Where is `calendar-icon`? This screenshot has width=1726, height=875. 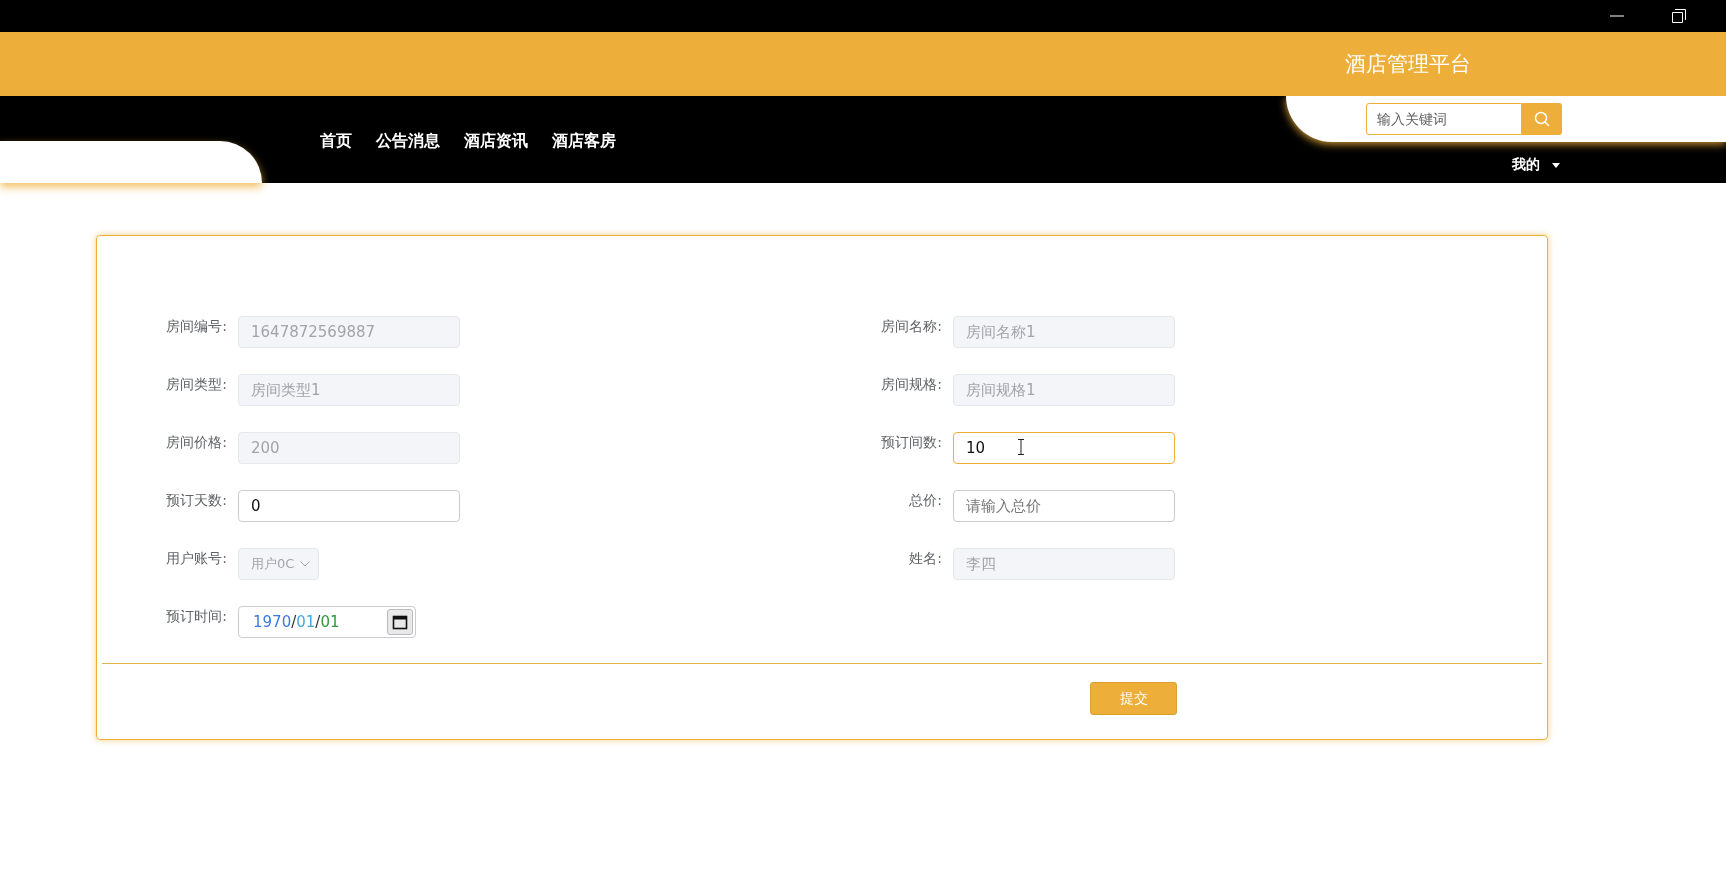
calendar-icon is located at coordinates (400, 622).